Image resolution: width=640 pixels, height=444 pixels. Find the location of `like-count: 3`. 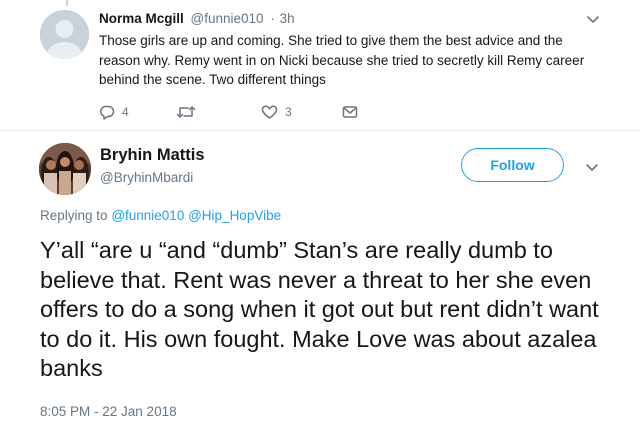

like-count: 3 is located at coordinates (288, 112).